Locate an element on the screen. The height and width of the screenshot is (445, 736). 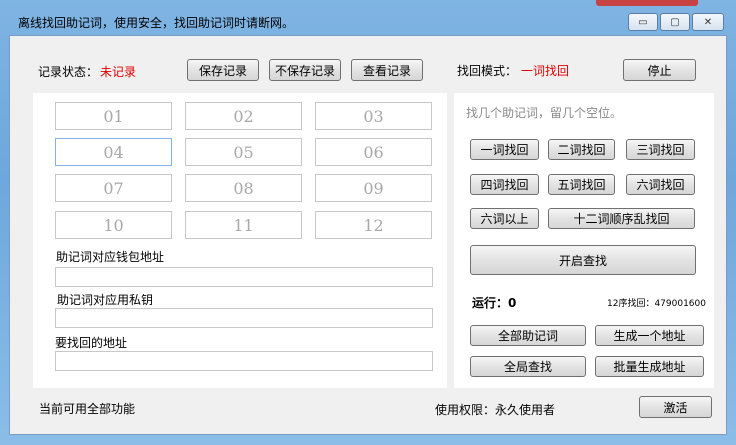
mode-button-more-than-six: 六词以上 is located at coordinates (504, 218).